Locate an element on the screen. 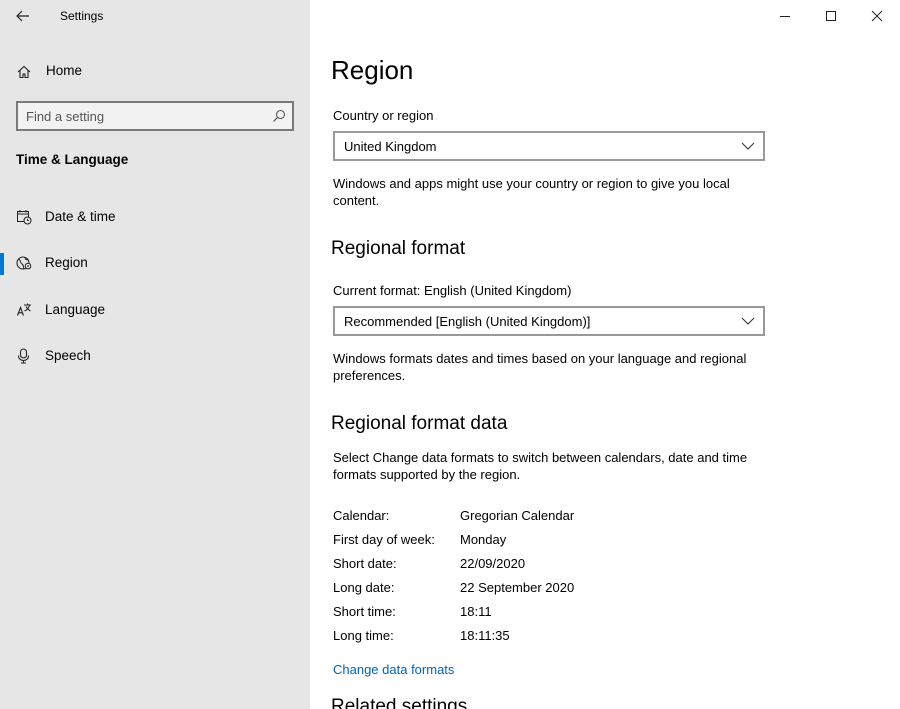 The width and height of the screenshot is (900, 709). window-controls is located at coordinates (831, 16).